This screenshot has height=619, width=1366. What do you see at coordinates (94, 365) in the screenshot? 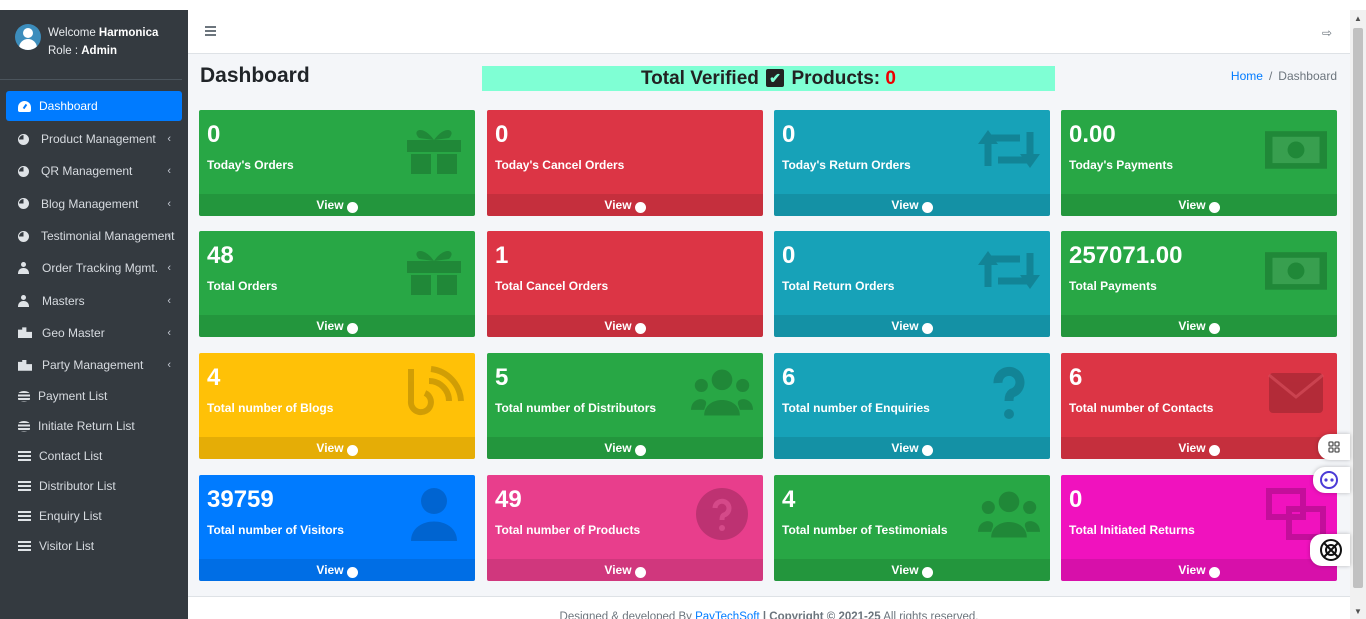
I see `sidebar-item-party-management: Party Management ‹` at bounding box center [94, 365].